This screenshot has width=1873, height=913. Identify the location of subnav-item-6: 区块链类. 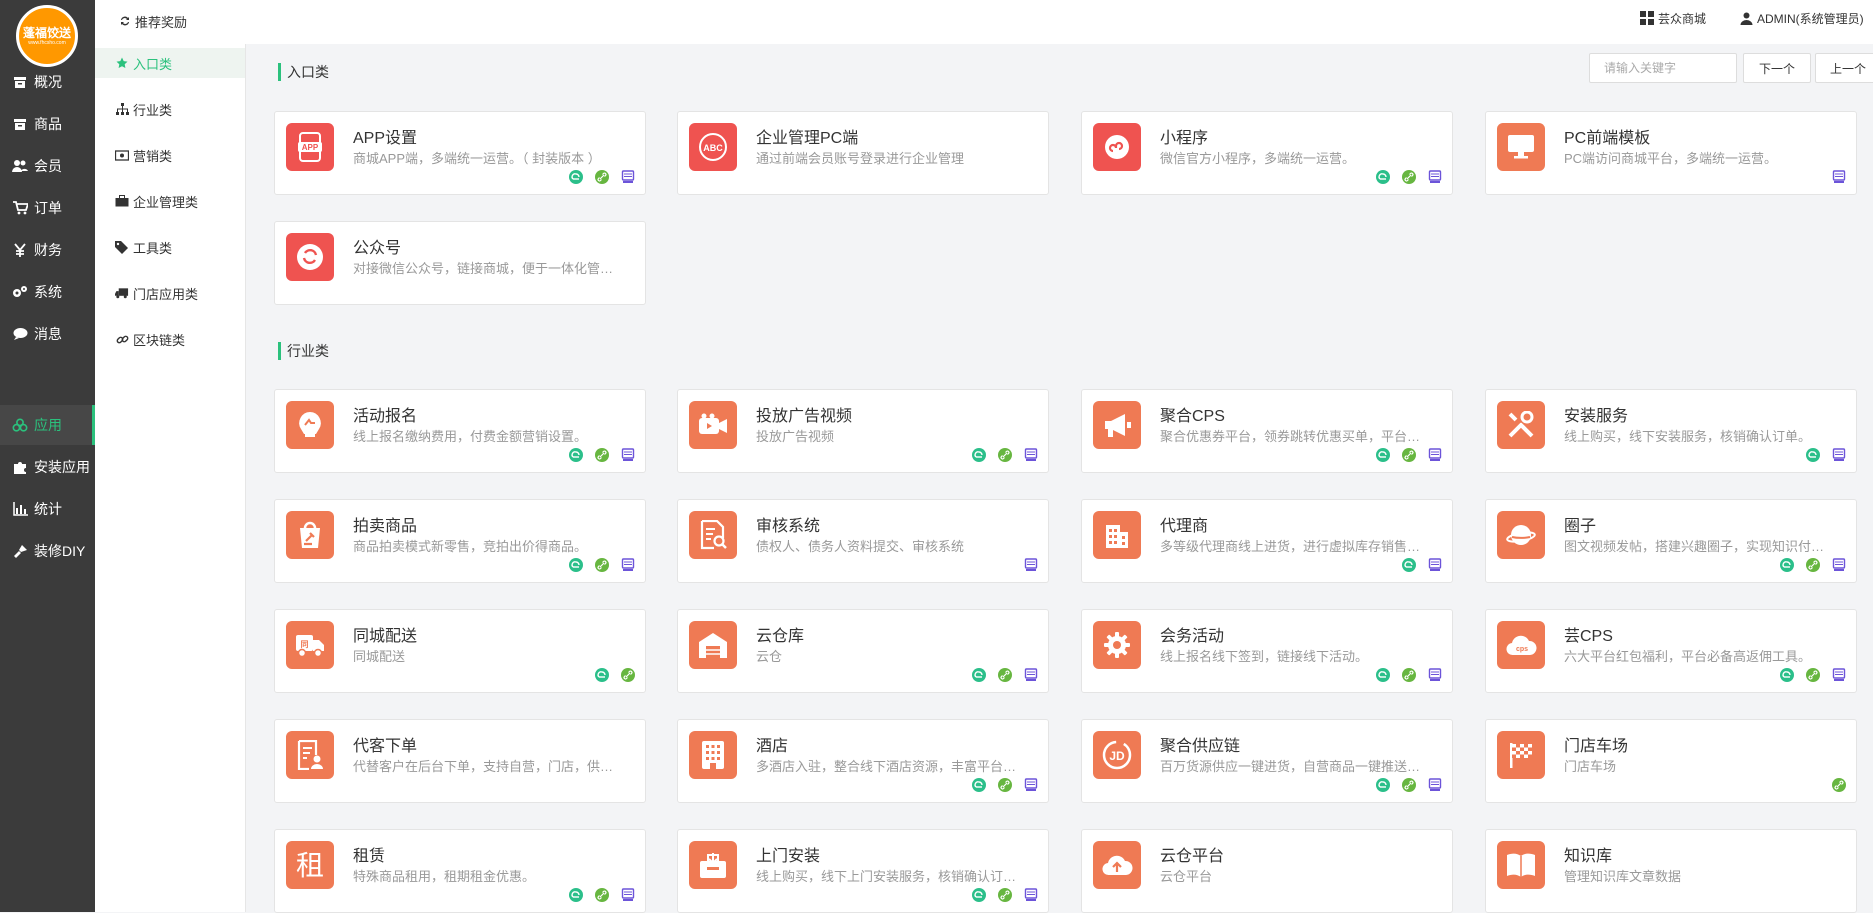
(170, 339).